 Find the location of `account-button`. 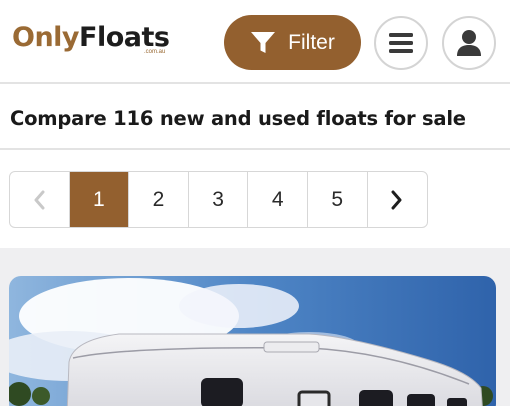

account-button is located at coordinates (469, 43).